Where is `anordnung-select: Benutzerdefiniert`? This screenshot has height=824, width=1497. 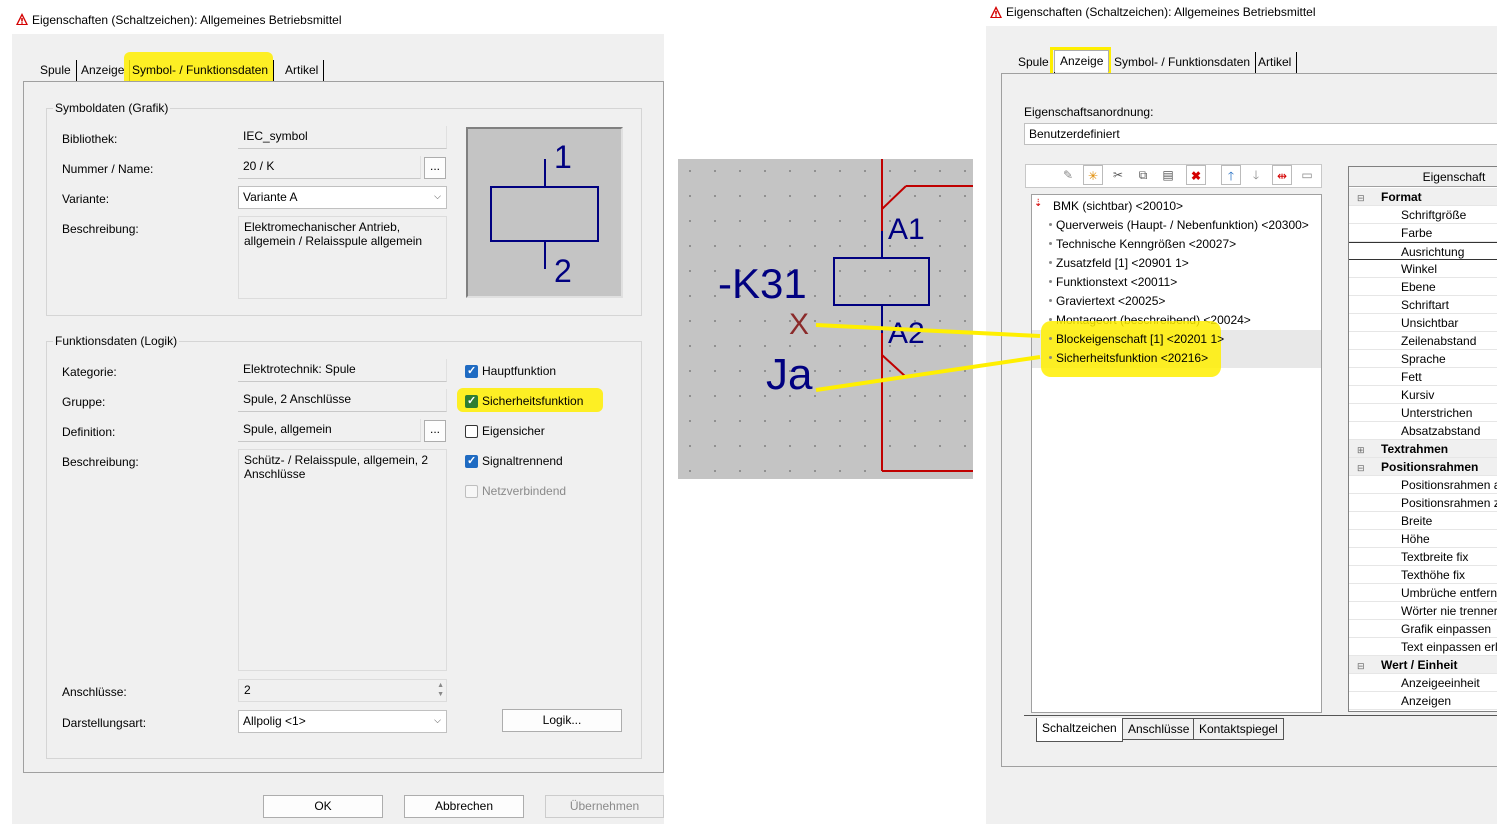 anordnung-select: Benutzerdefiniert is located at coordinates (1260, 134).